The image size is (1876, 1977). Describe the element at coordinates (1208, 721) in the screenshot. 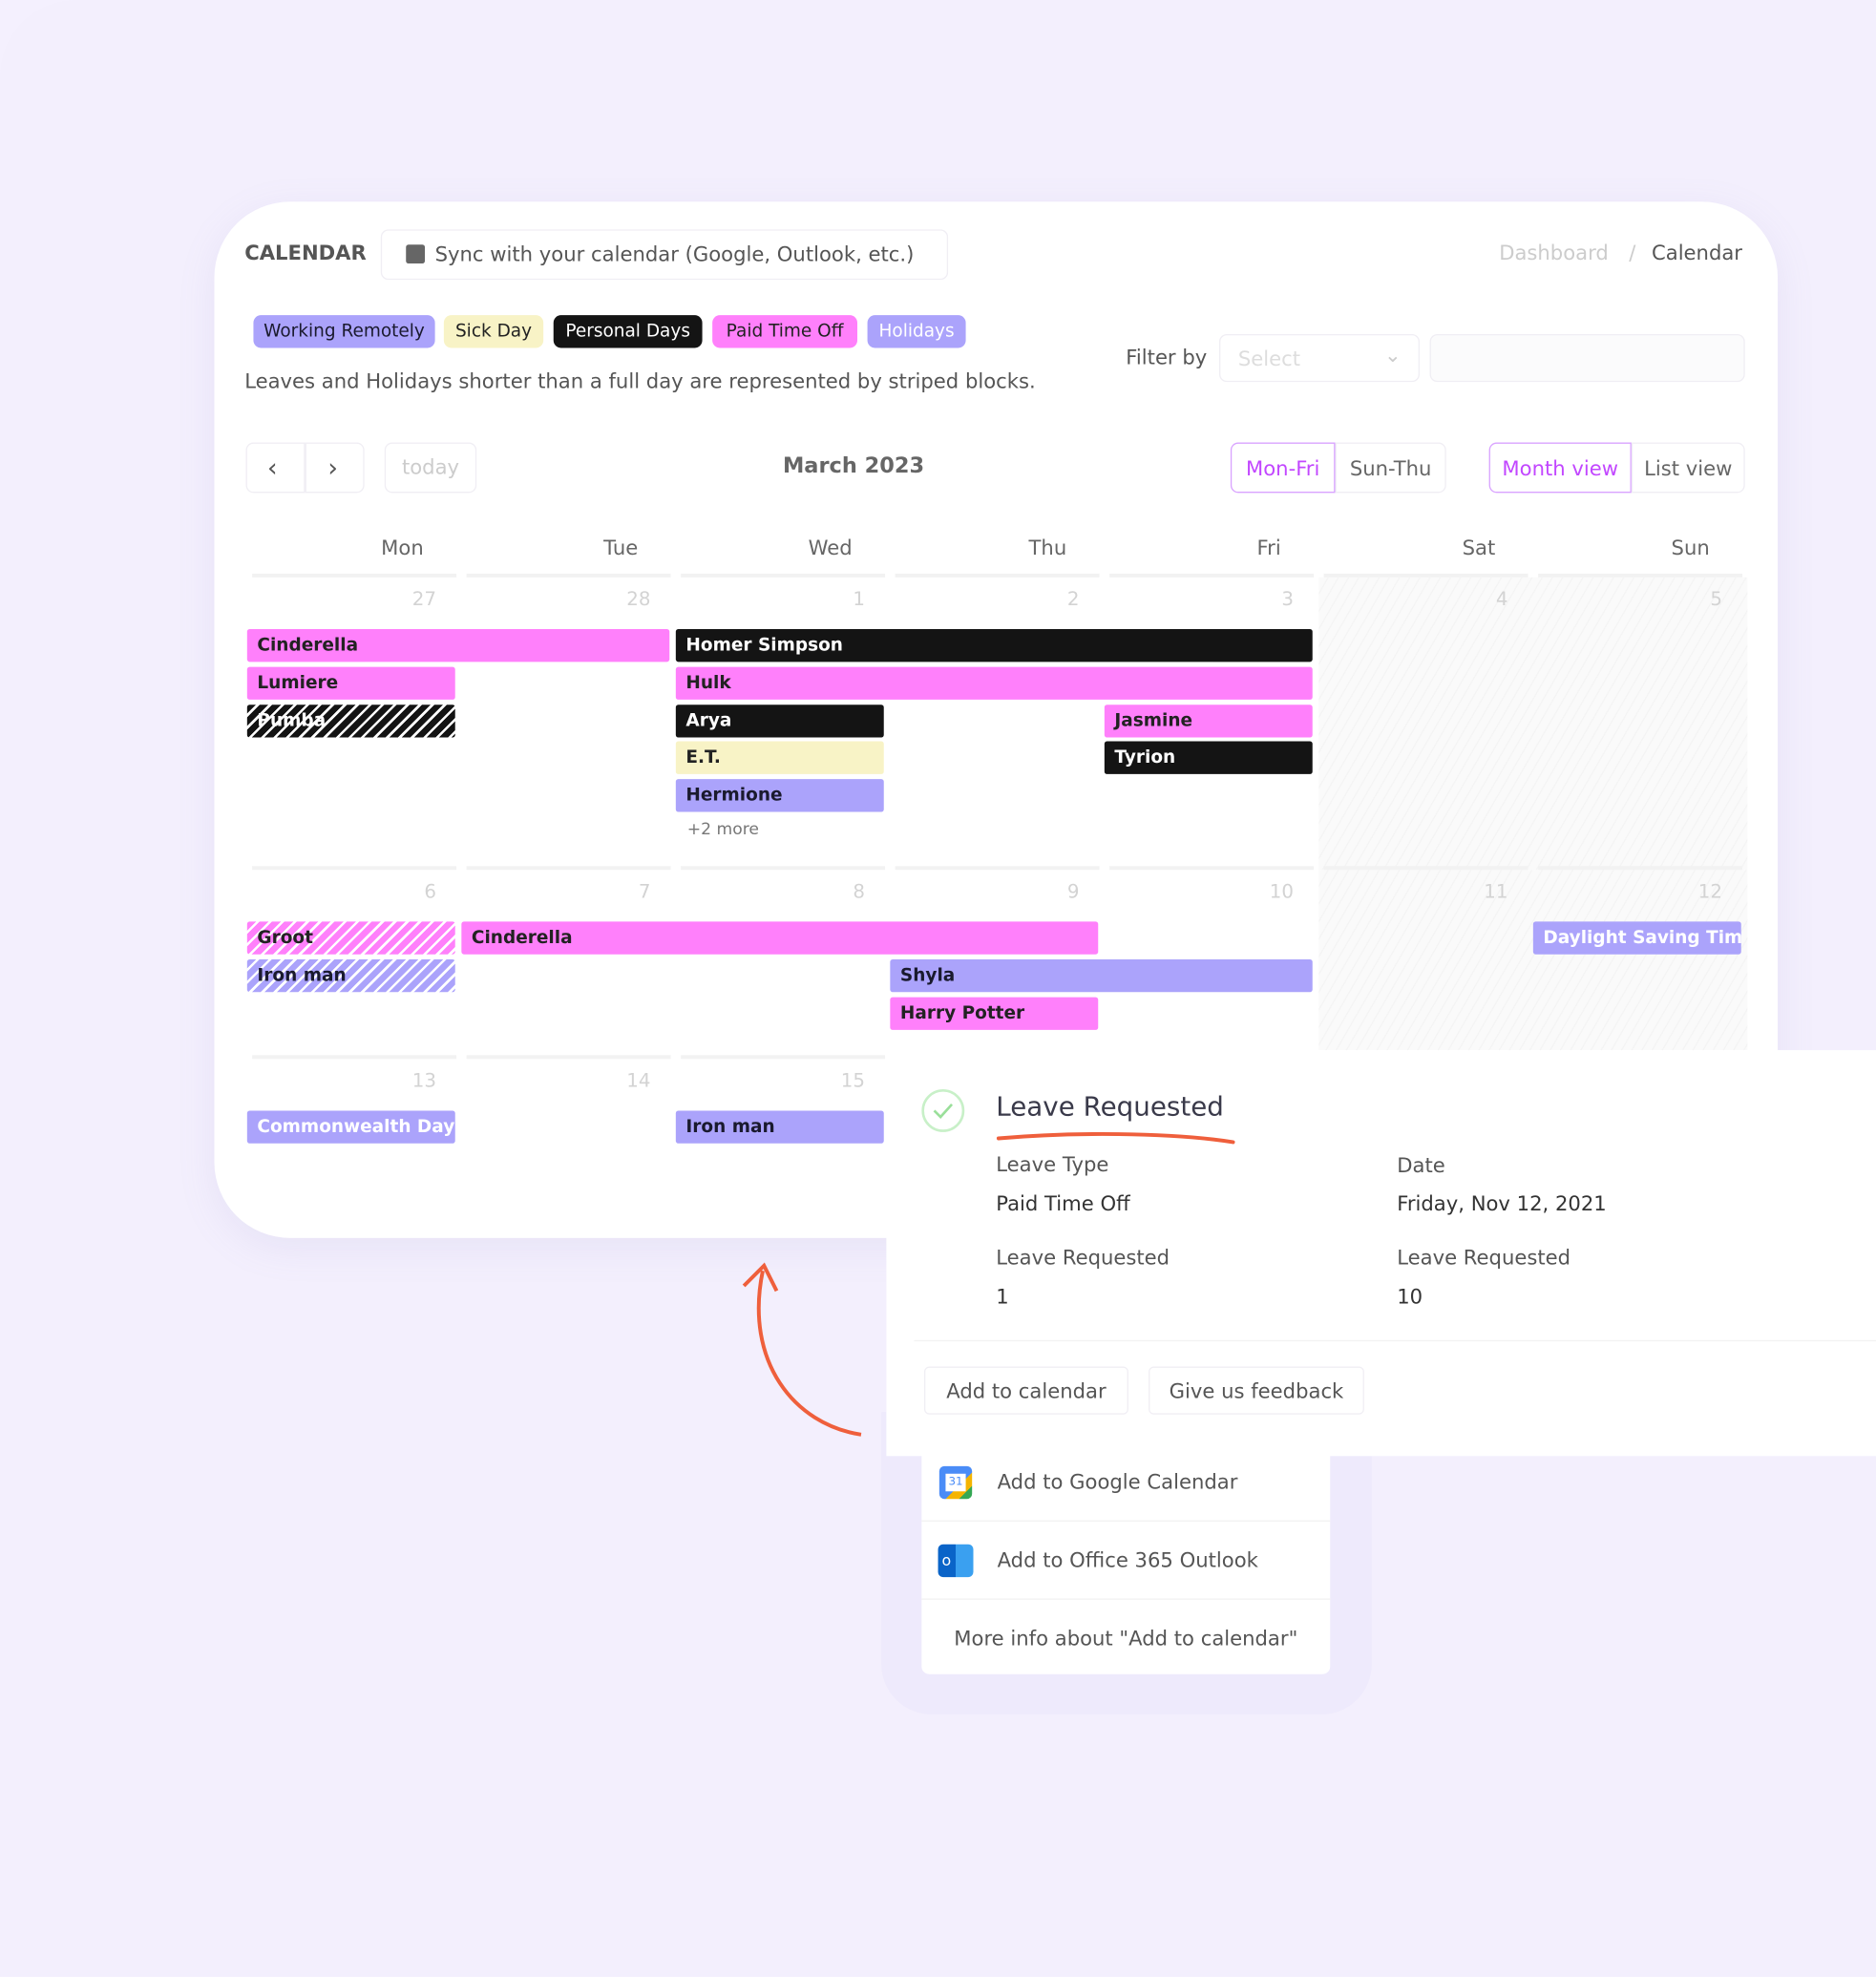

I see `calendar-event: Jasmine` at that location.